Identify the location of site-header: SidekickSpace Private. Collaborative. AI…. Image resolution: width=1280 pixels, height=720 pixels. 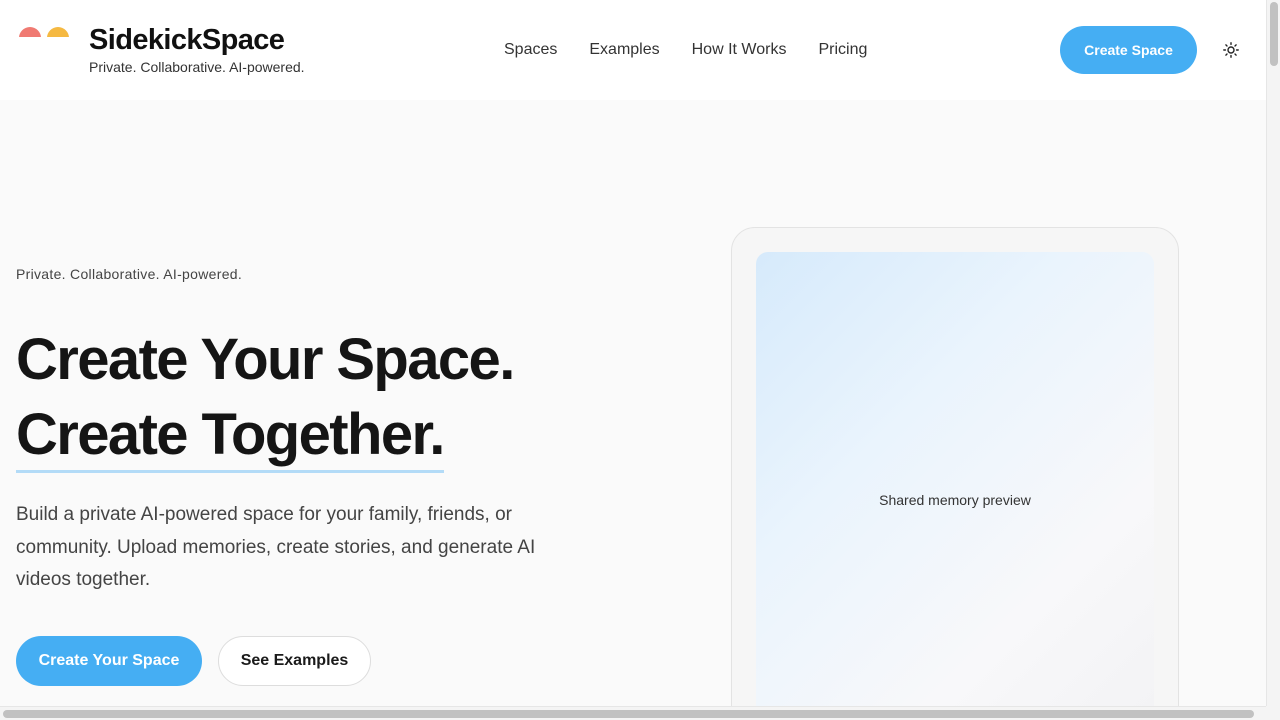
(633, 50).